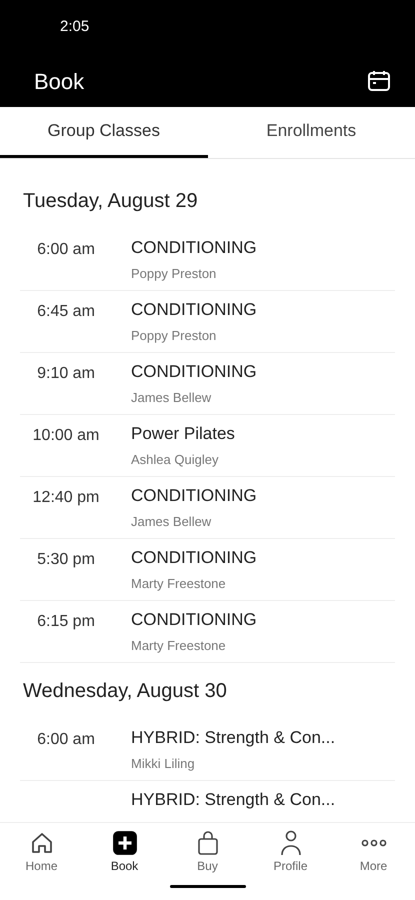  Describe the element at coordinates (66, 436) in the screenshot. I see `class-time: 10:00 am` at that location.